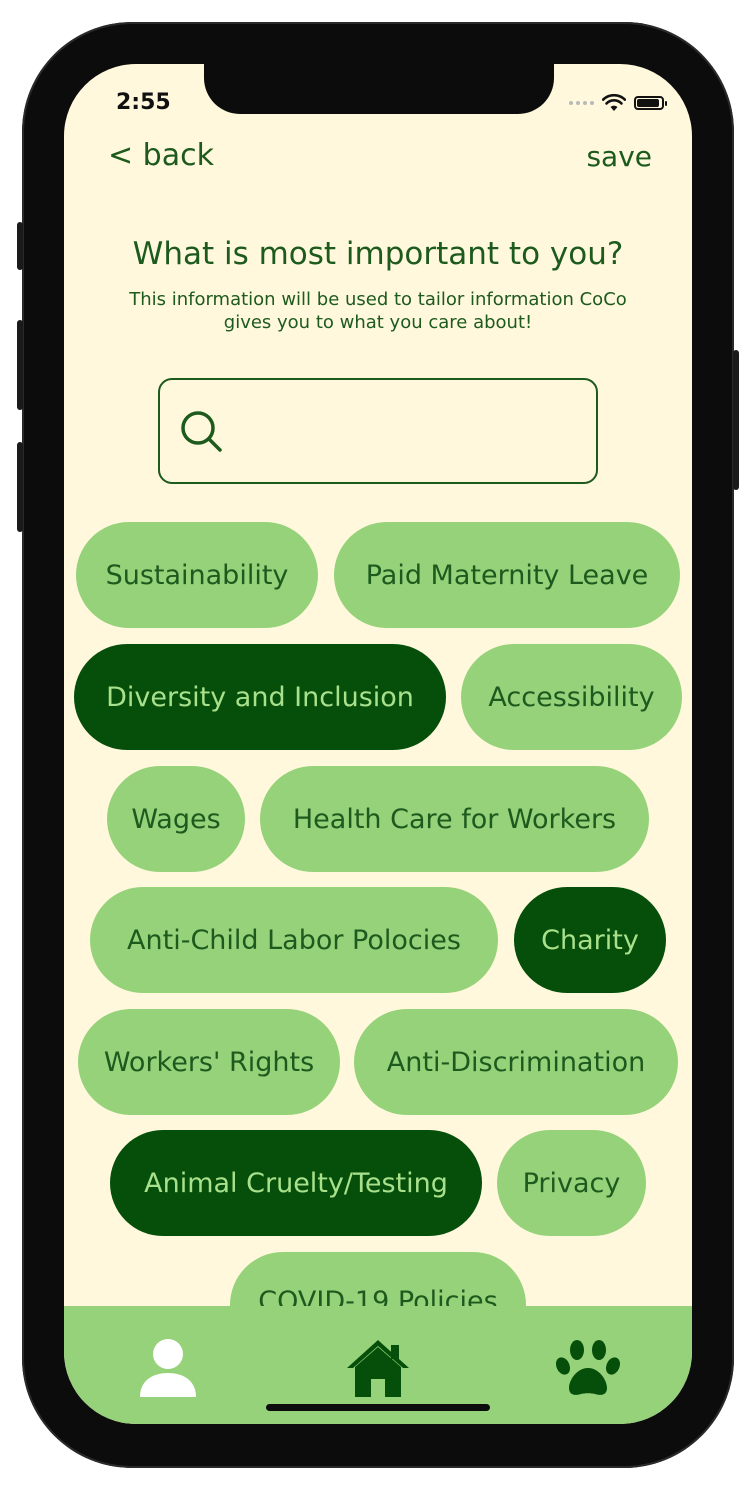 This screenshot has width=756, height=1490. I want to click on tag-label: Anti-Child Labor Polocies, so click(294, 940).